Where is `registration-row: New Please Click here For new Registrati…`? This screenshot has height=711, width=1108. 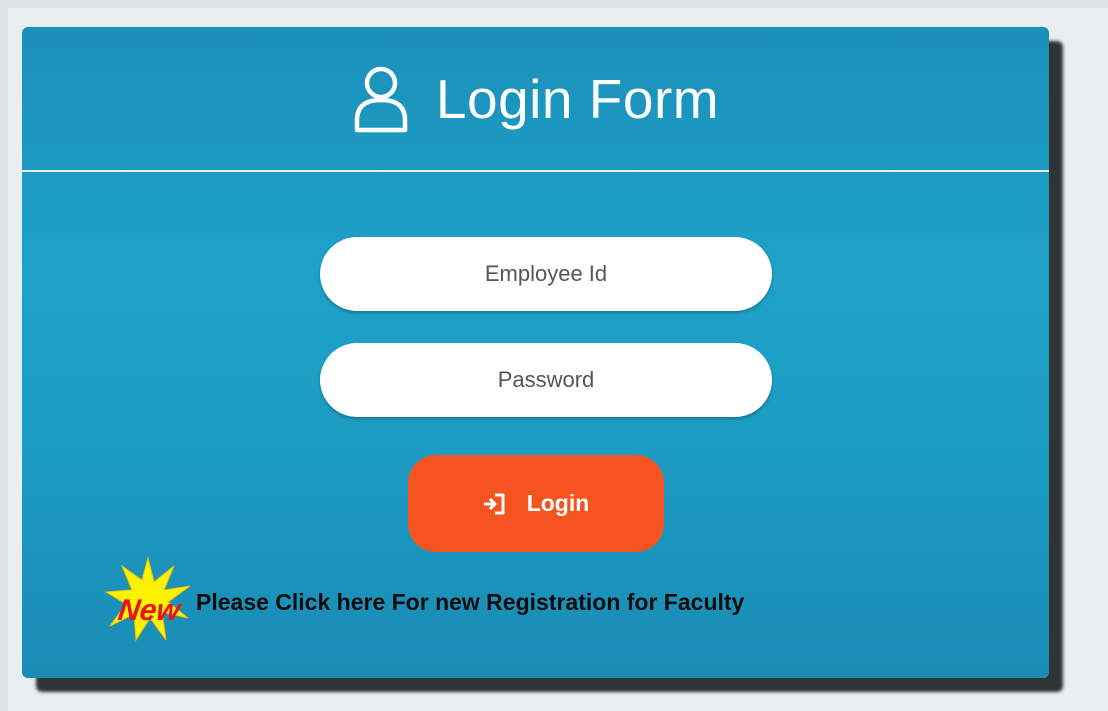 registration-row: New Please Click here For new Registrati… is located at coordinates (424, 599).